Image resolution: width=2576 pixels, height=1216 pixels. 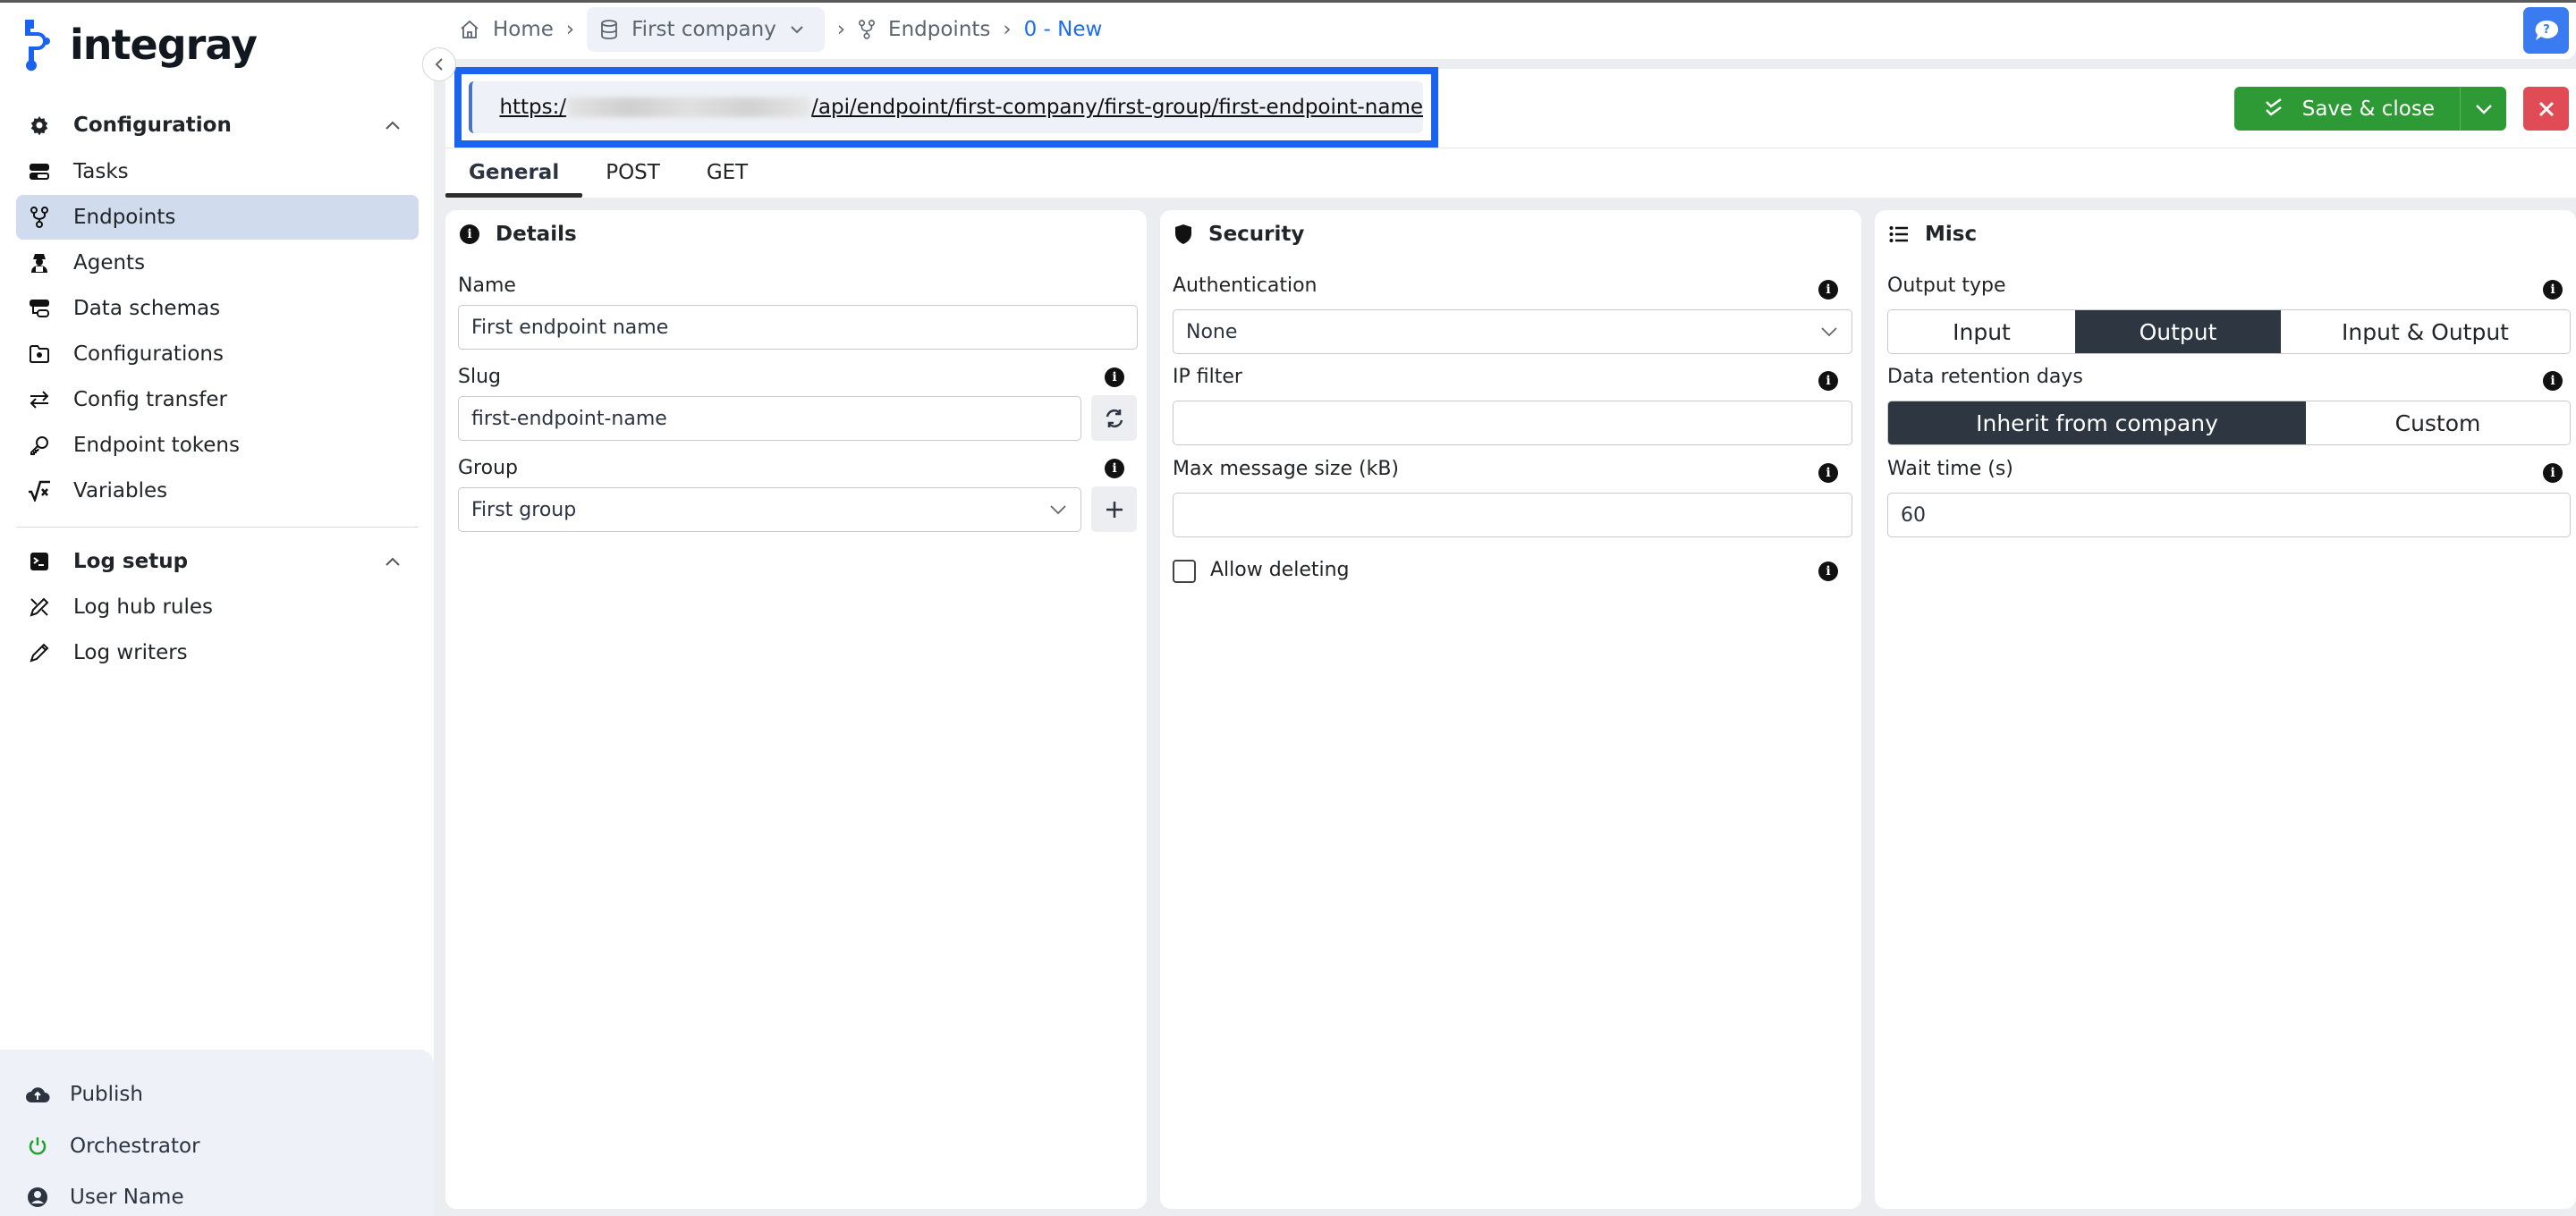 What do you see at coordinates (924, 30) in the screenshot?
I see `breadcrumb-endpoints: Endpoints` at bounding box center [924, 30].